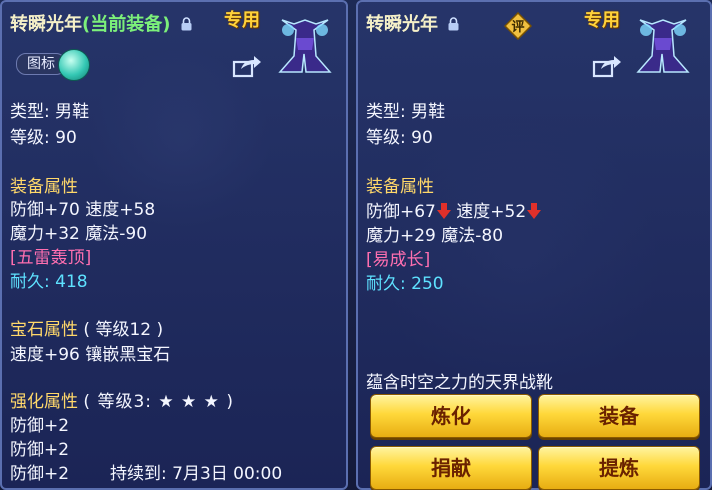 The height and width of the screenshot is (490, 712). I want to click on enhance-attr: 强化属性 ( 等级3: ★ ★ ★ ), so click(122, 399).